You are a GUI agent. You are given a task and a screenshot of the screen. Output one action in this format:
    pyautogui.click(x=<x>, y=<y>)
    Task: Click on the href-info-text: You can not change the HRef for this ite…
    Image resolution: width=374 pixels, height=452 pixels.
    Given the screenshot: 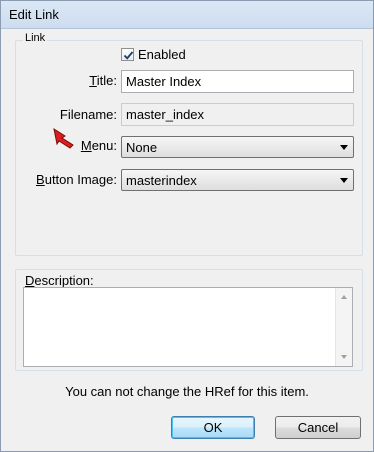 What is the action you would take?
    pyautogui.click(x=187, y=391)
    